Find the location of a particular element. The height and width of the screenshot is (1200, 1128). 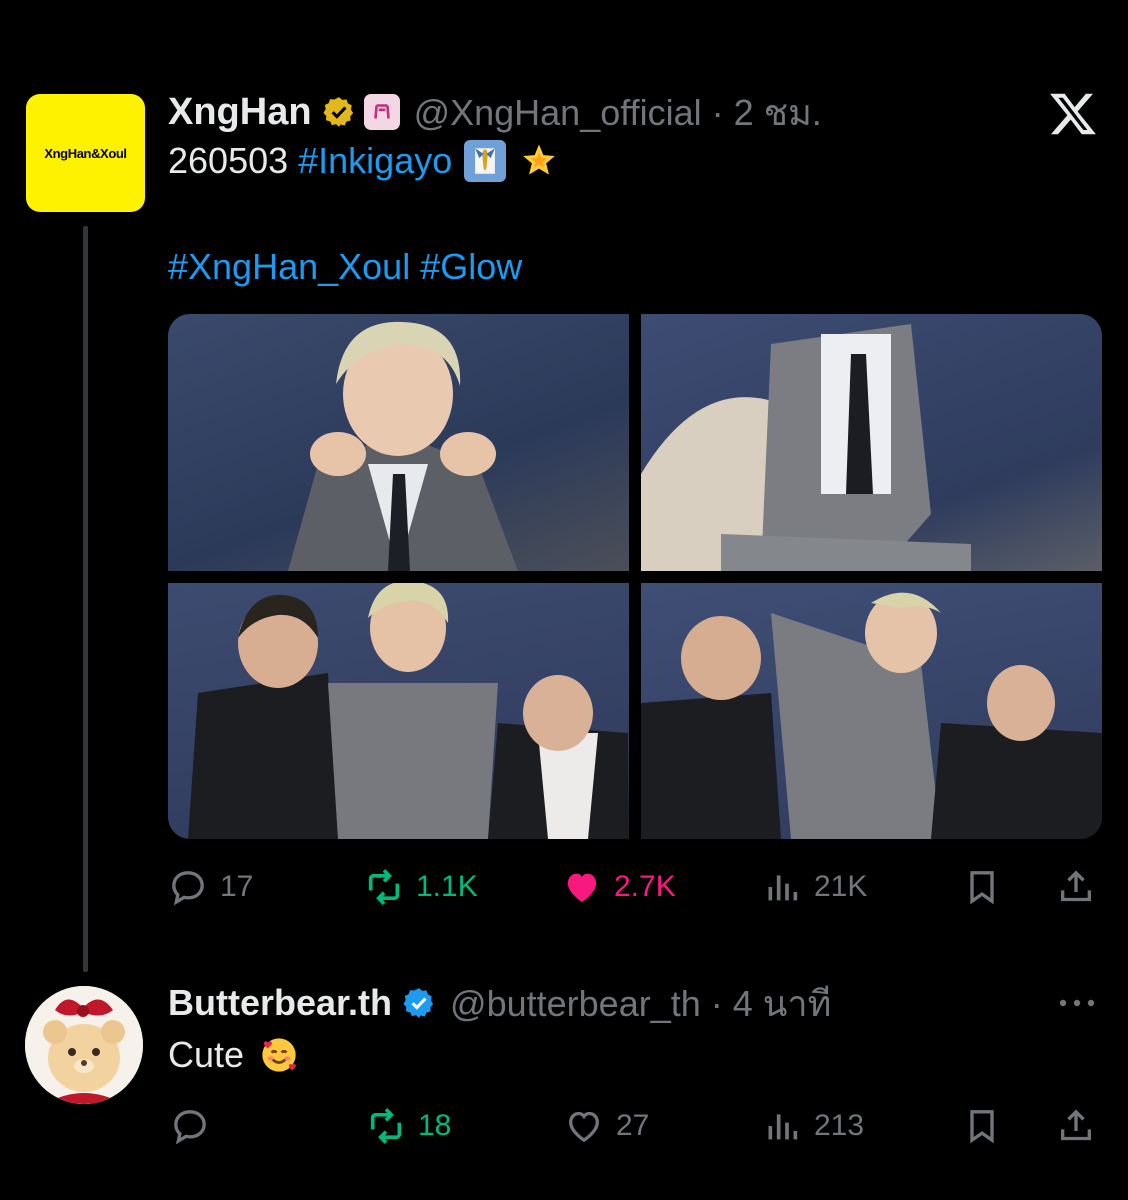

reply-views-count: 213 is located at coordinates (839, 1125).